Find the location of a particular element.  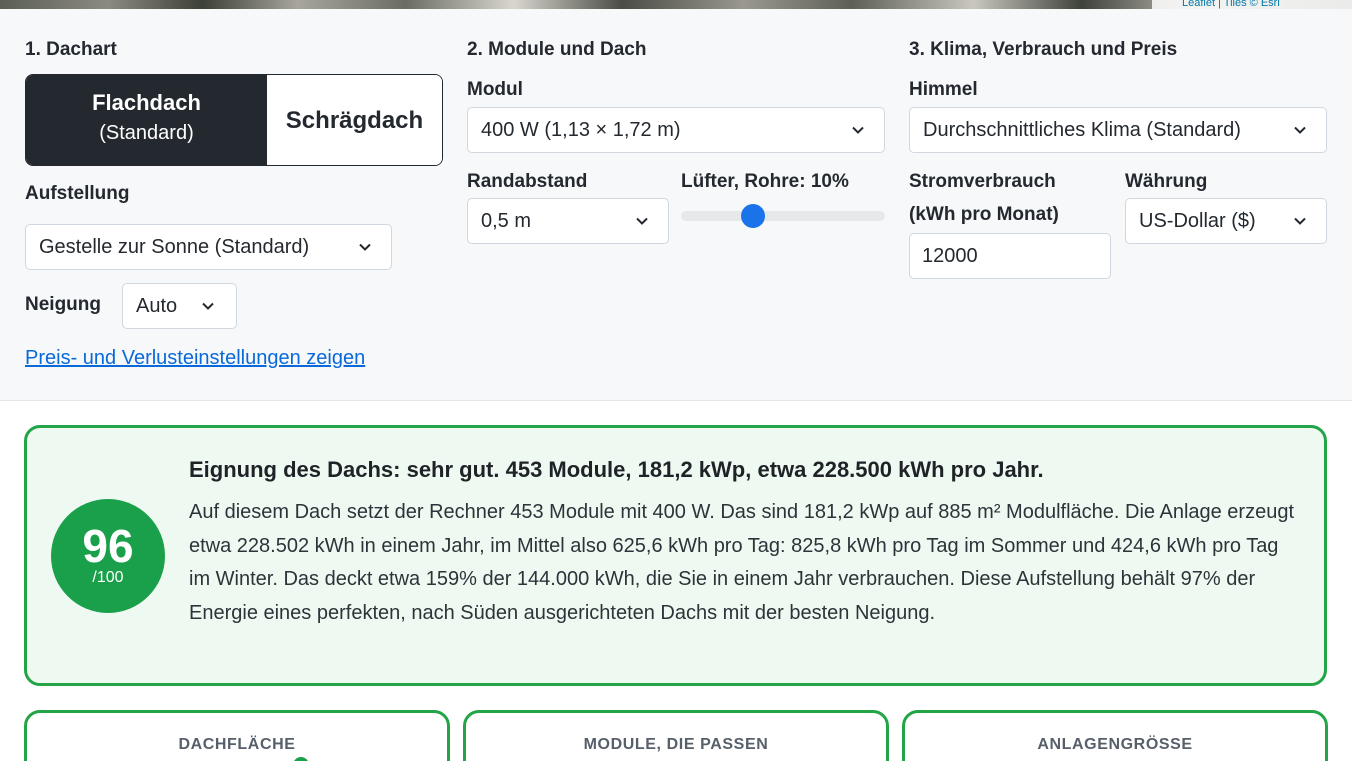

roof-type-heading: 1. Dachart is located at coordinates (71, 49).